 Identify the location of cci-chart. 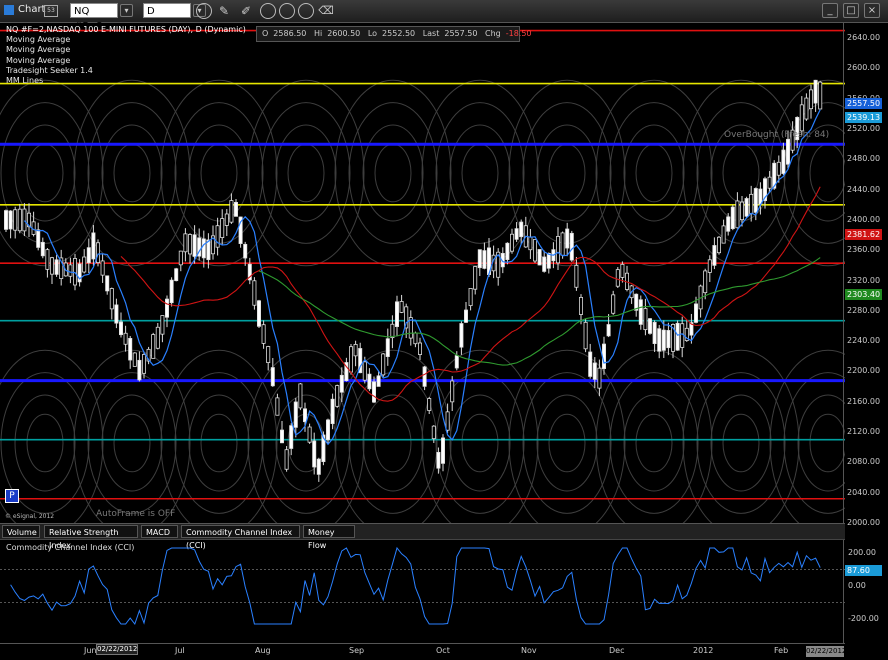
(422, 591).